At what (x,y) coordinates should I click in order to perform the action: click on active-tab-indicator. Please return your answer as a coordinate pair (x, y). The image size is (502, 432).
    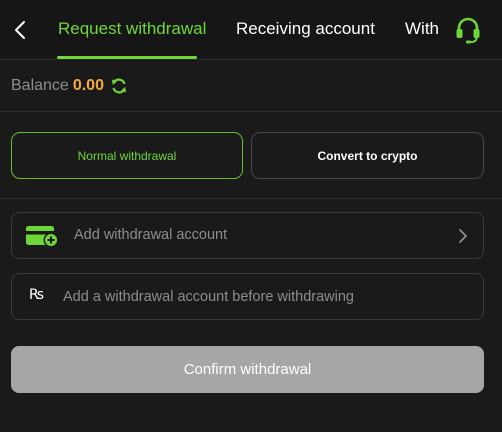
    Looking at the image, I should click on (127, 57).